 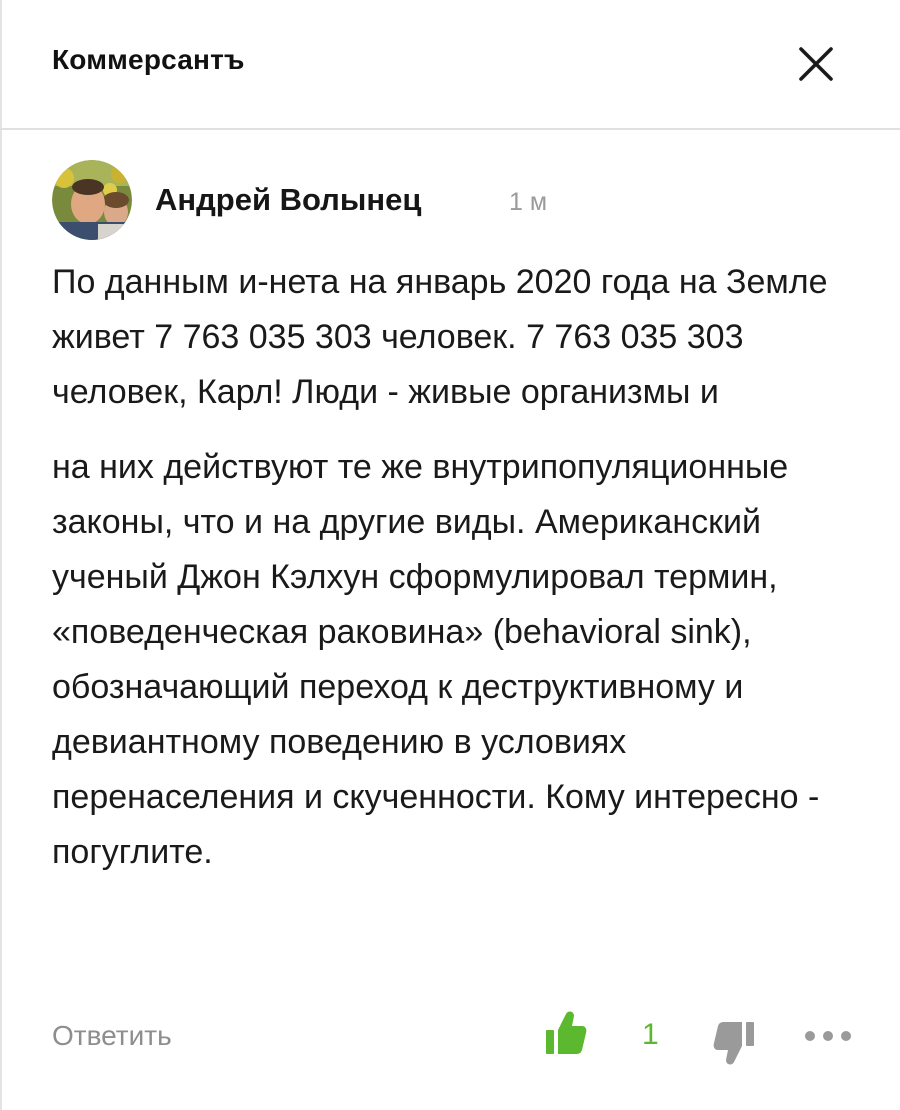 I want to click on more-dots-icon, so click(x=828, y=1036).